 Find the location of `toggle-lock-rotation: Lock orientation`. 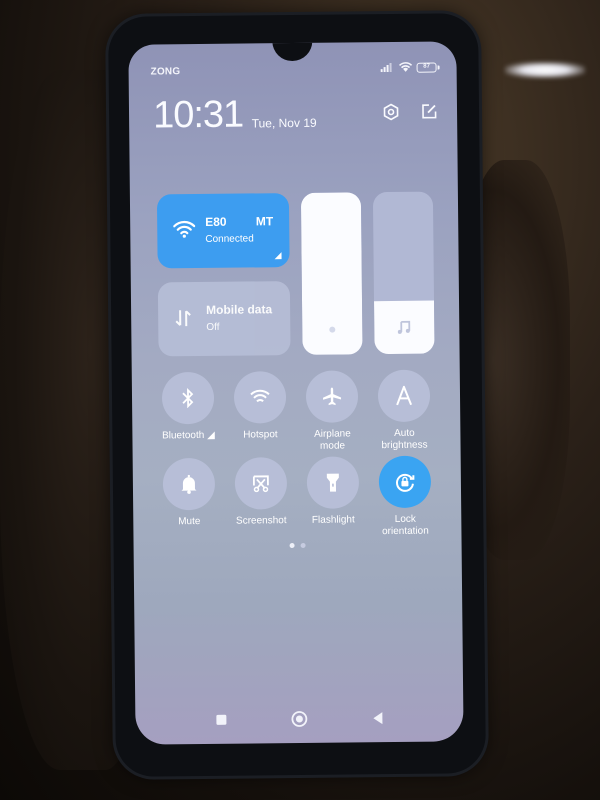

toggle-lock-rotation: Lock orientation is located at coordinates (405, 496).